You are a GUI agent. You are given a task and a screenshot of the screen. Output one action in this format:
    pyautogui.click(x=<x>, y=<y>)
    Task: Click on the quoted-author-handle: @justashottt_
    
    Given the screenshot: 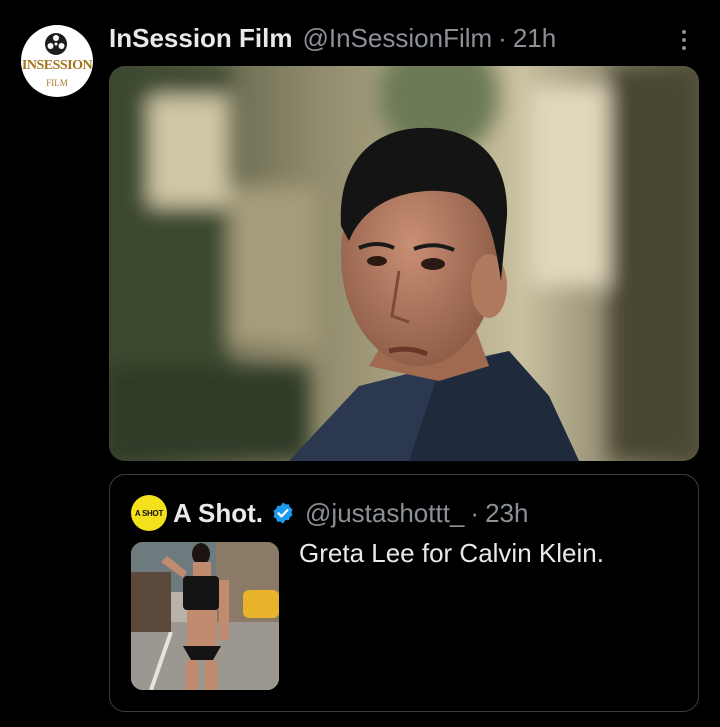 What is the action you would take?
    pyautogui.click(x=384, y=513)
    